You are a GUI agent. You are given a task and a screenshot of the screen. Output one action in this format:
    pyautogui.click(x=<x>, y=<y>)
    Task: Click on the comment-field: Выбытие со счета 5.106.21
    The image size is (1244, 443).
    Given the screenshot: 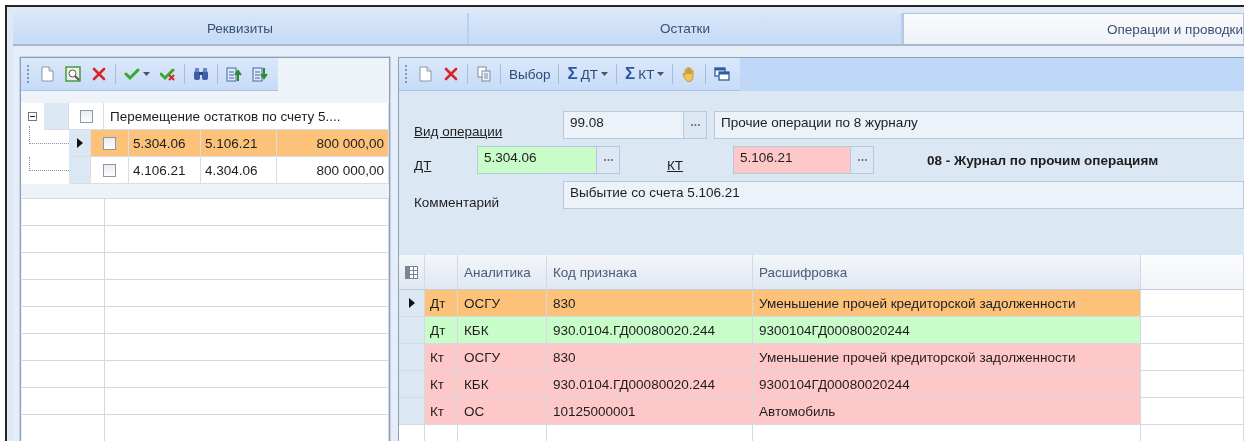 What is the action you would take?
    pyautogui.click(x=903, y=195)
    